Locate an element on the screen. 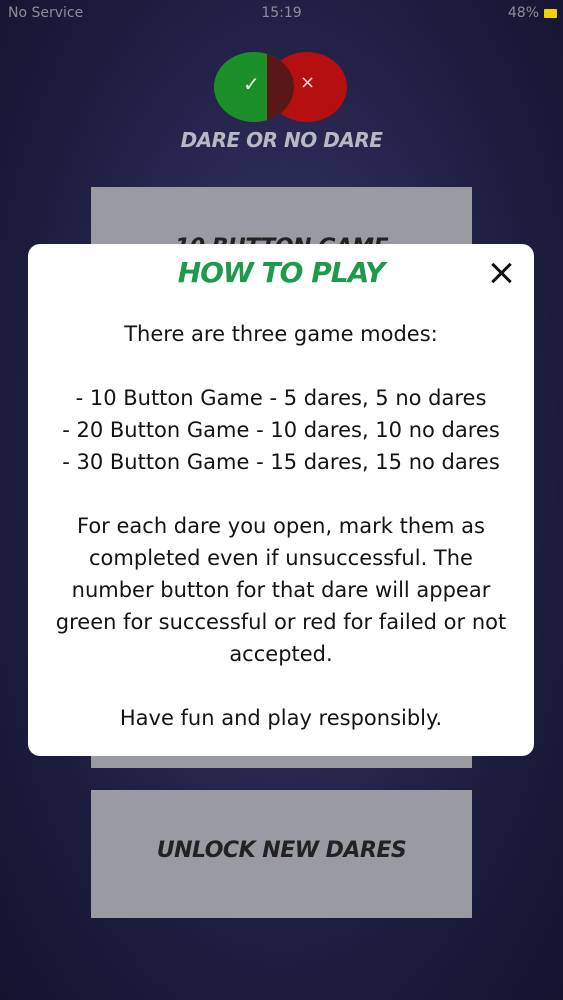  mode-line: - 20 Button Game - 10 dares, 10 no dares is located at coordinates (281, 430).